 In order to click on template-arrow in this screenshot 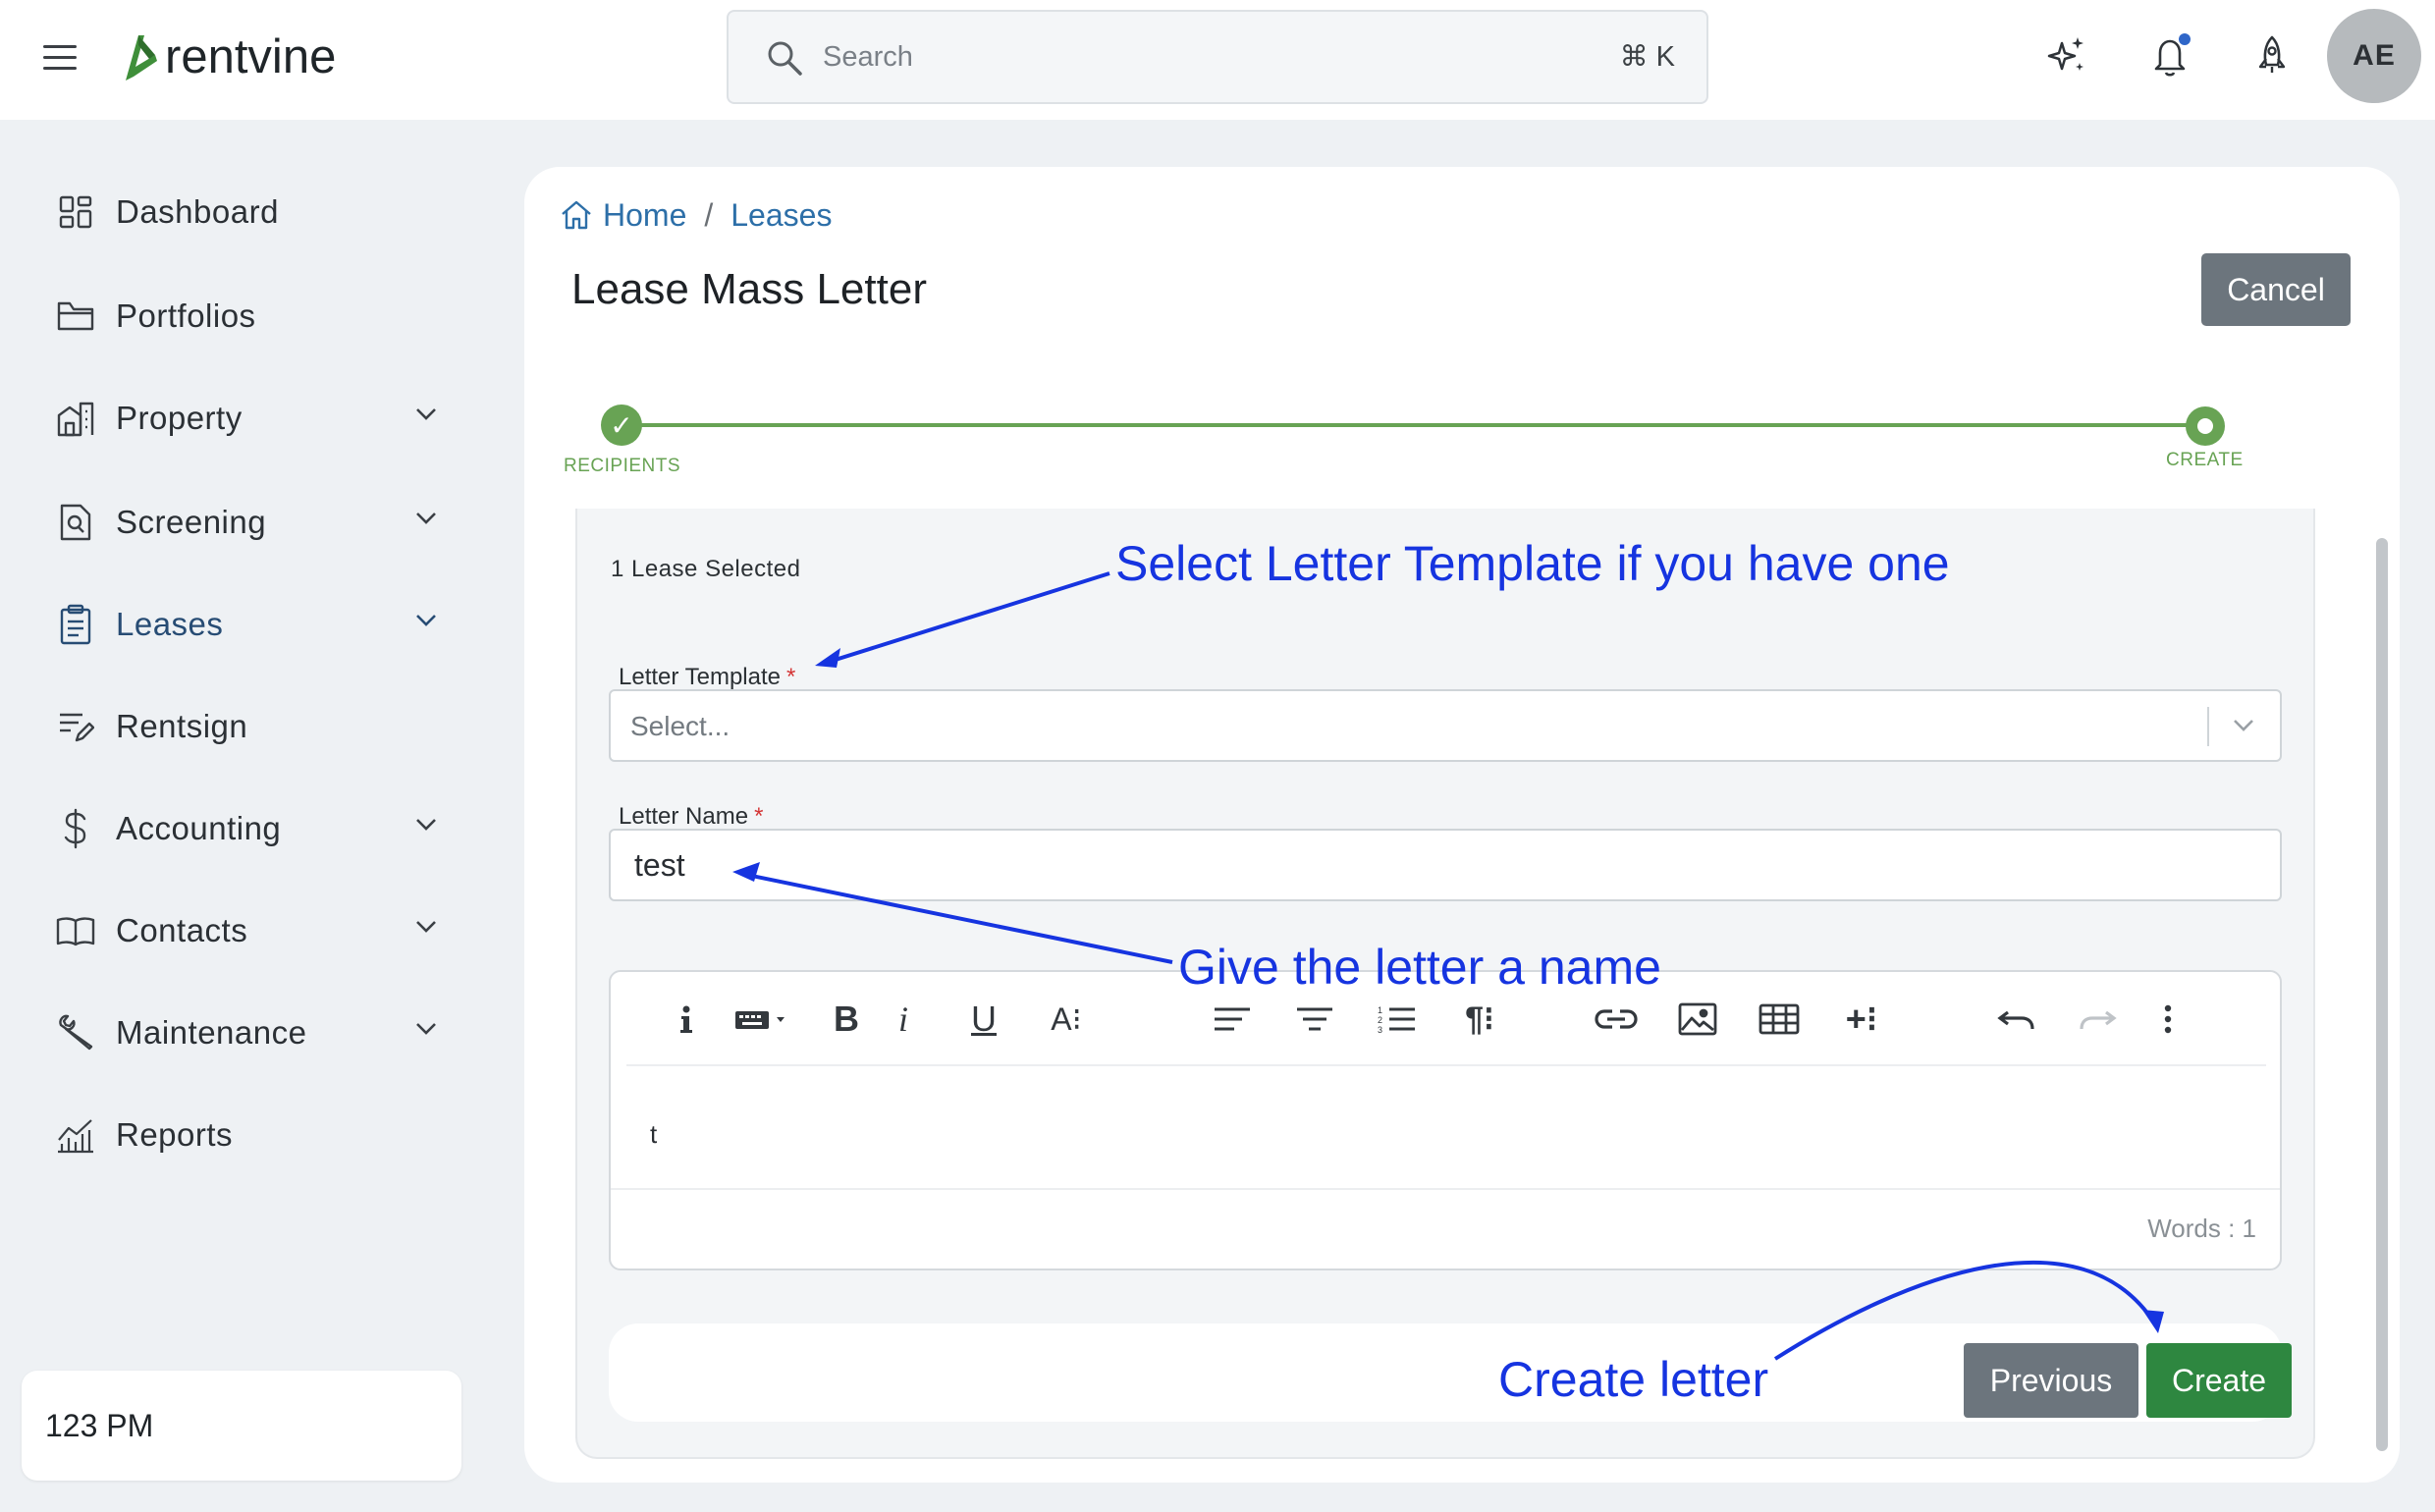, I will do `click(966, 619)`.